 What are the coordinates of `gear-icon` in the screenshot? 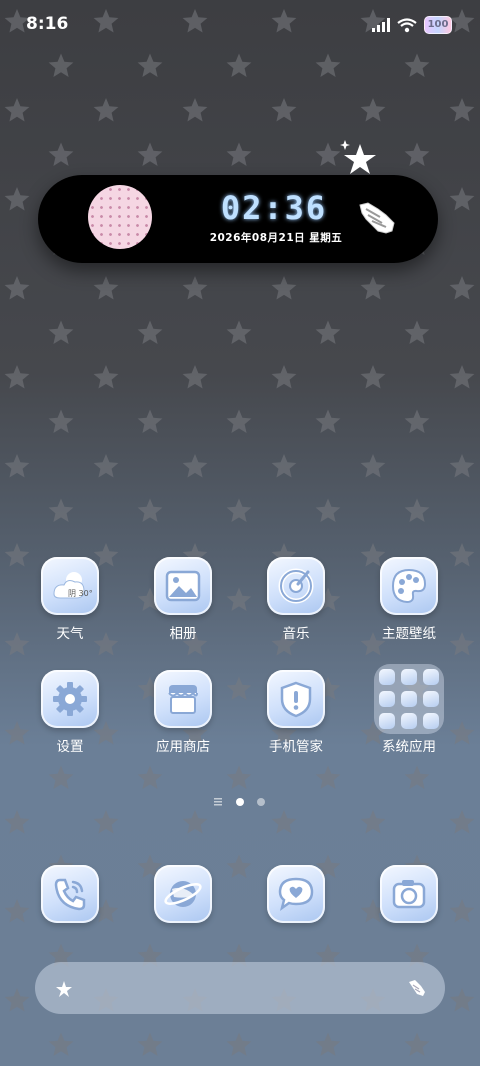 It's located at (70, 699).